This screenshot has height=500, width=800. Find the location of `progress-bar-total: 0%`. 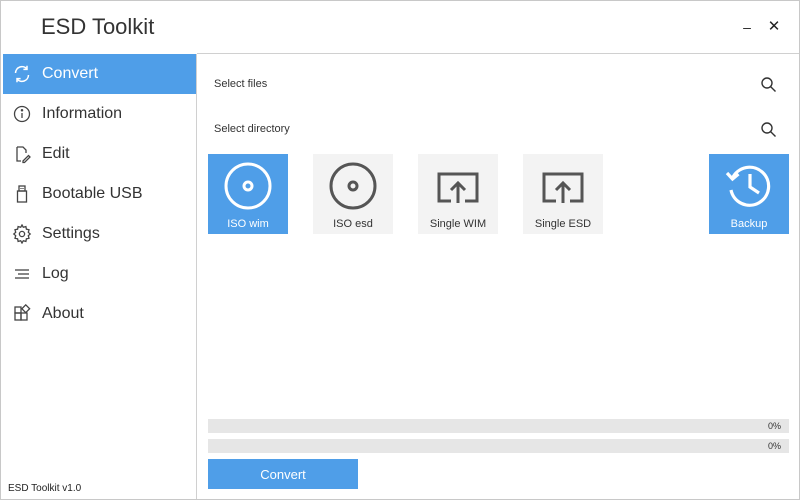

progress-bar-total: 0% is located at coordinates (498, 446).